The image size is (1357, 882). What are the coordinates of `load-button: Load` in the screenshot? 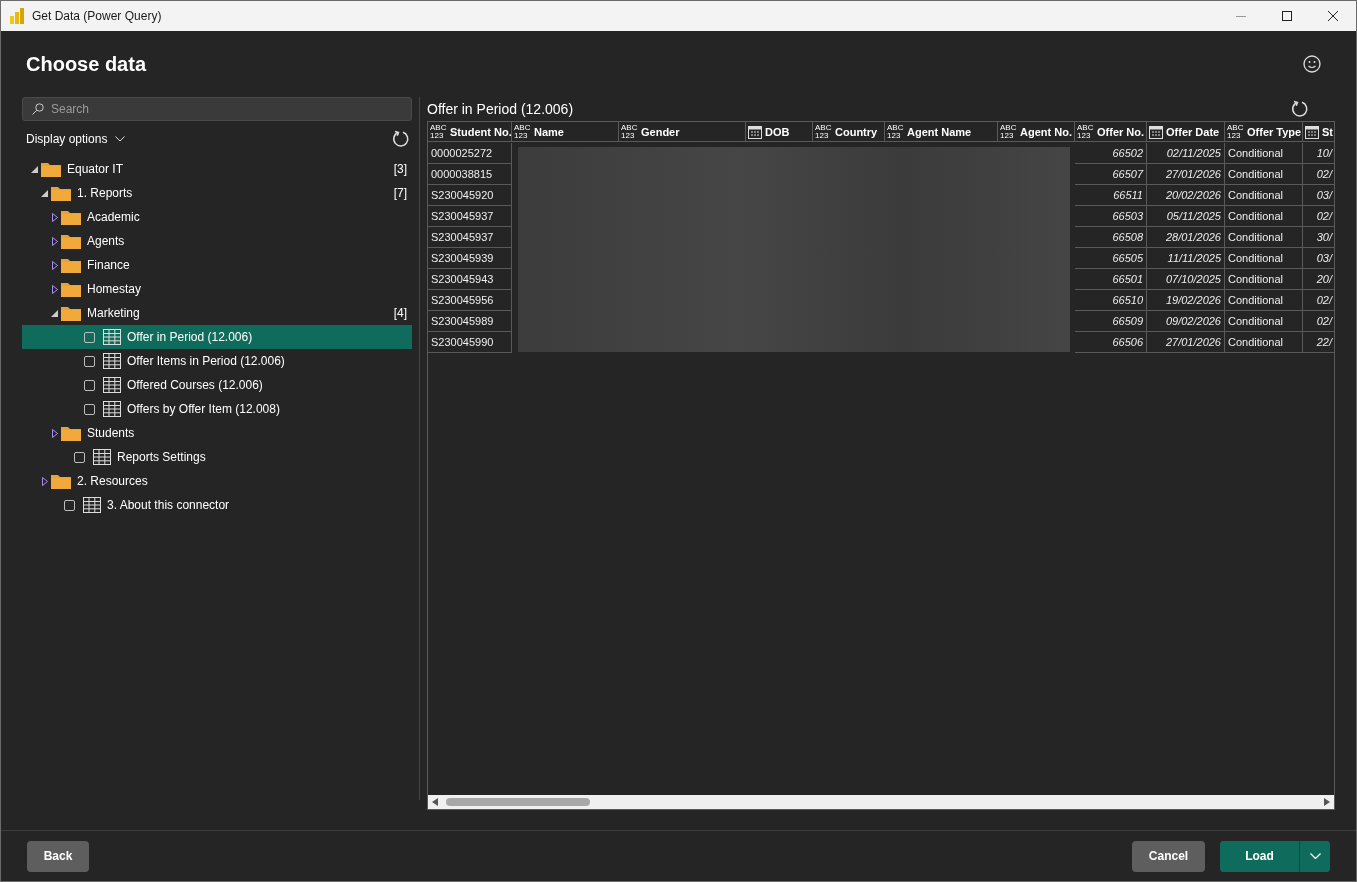 It's located at (1260, 856).